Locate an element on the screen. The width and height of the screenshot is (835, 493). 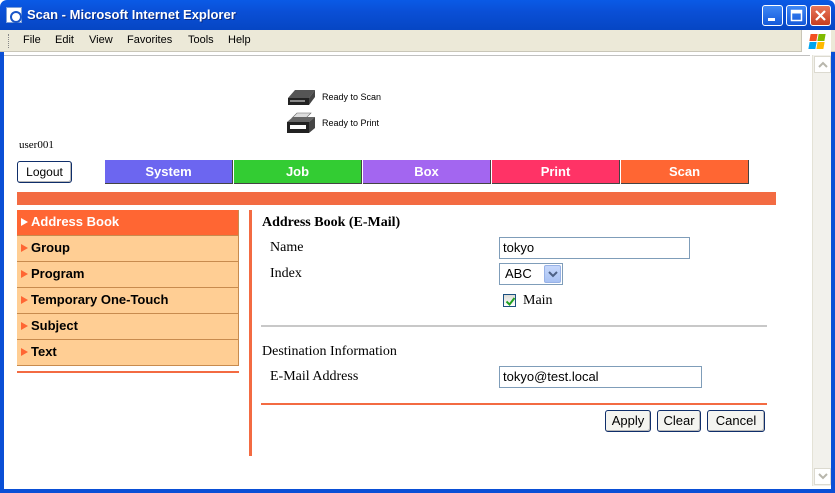
menu-file: File is located at coordinates (32, 40).